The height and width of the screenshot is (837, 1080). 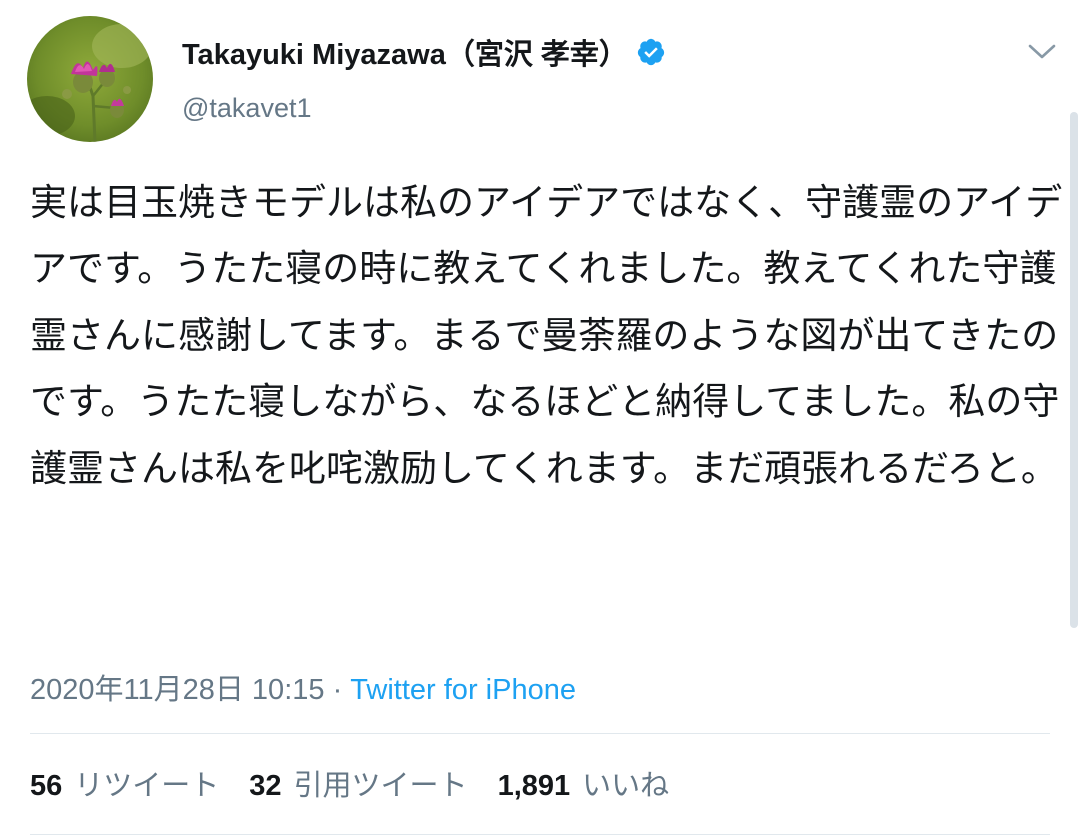 What do you see at coordinates (380, 786) in the screenshot?
I see `quote-tweet-label: 引用ツイート` at bounding box center [380, 786].